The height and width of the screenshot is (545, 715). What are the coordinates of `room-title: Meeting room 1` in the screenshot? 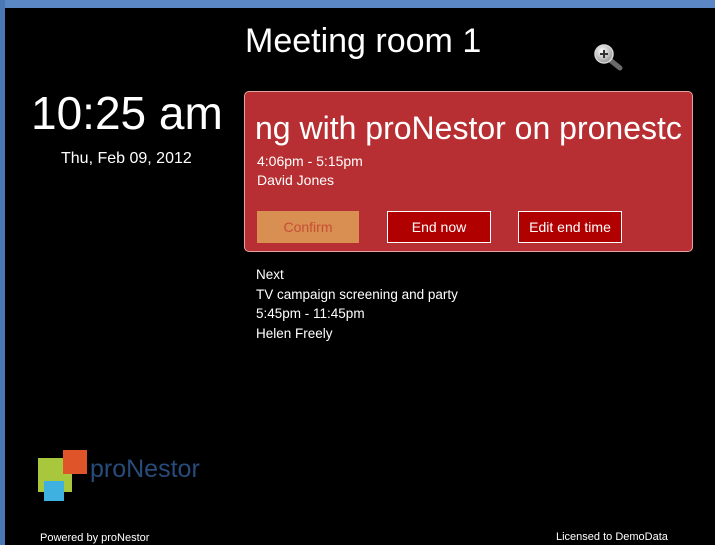 It's located at (363, 41).